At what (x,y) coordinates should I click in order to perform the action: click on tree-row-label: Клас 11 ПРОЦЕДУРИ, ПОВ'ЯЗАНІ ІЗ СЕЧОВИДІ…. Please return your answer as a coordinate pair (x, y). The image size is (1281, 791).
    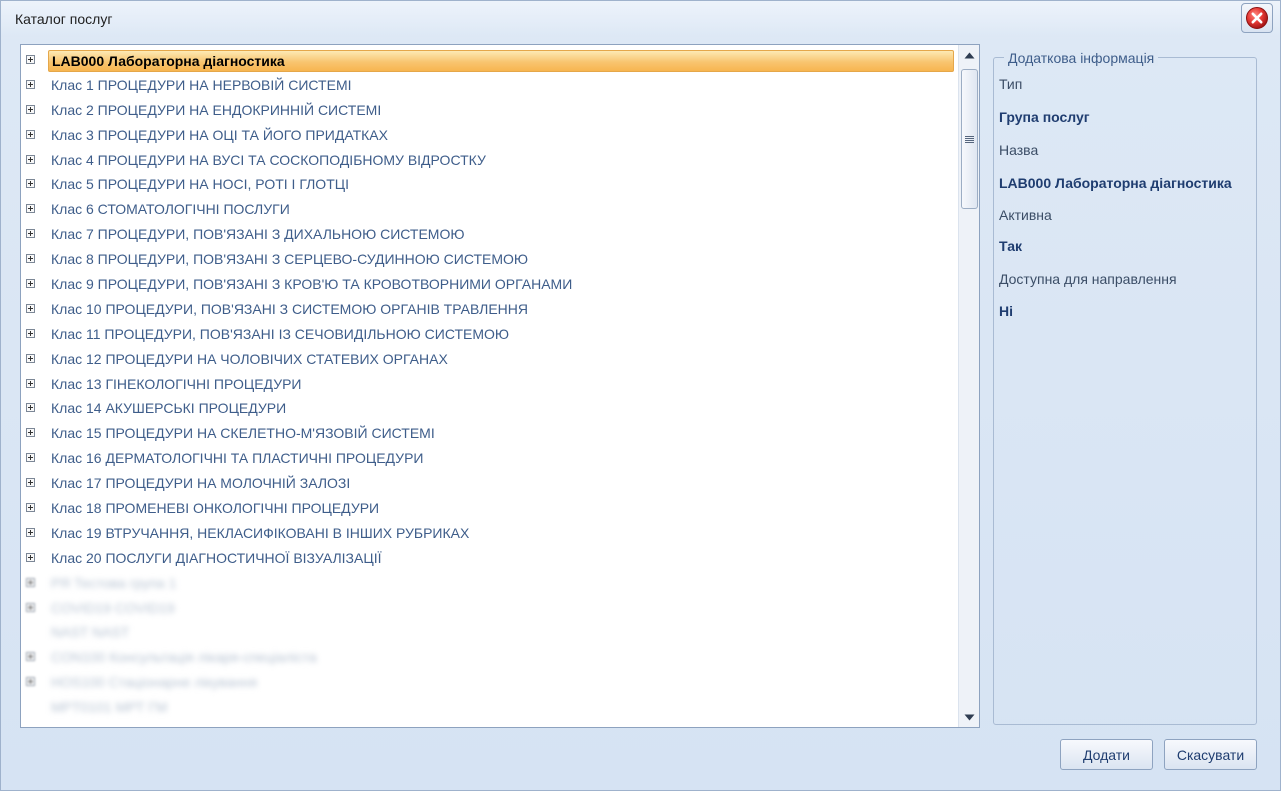
    Looking at the image, I should click on (280, 333).